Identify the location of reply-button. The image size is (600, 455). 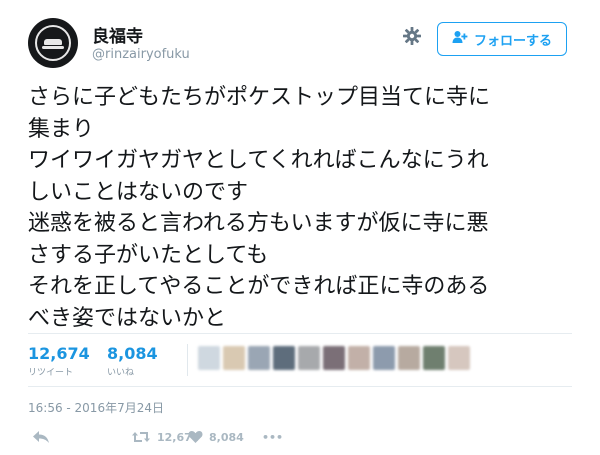
(41, 437).